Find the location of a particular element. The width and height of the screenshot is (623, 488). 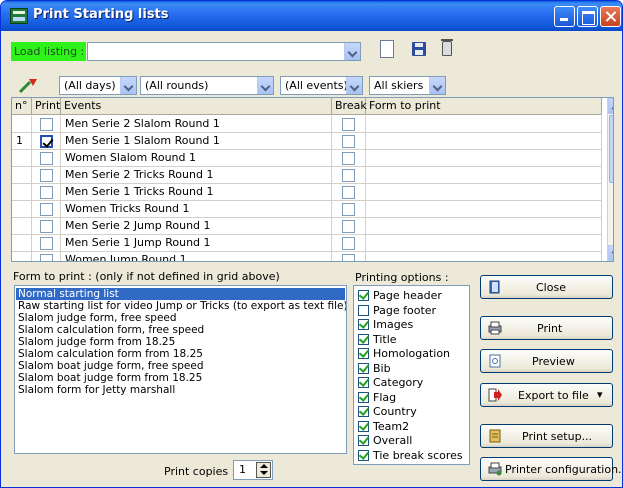

close-window-button is located at coordinates (610, 16).